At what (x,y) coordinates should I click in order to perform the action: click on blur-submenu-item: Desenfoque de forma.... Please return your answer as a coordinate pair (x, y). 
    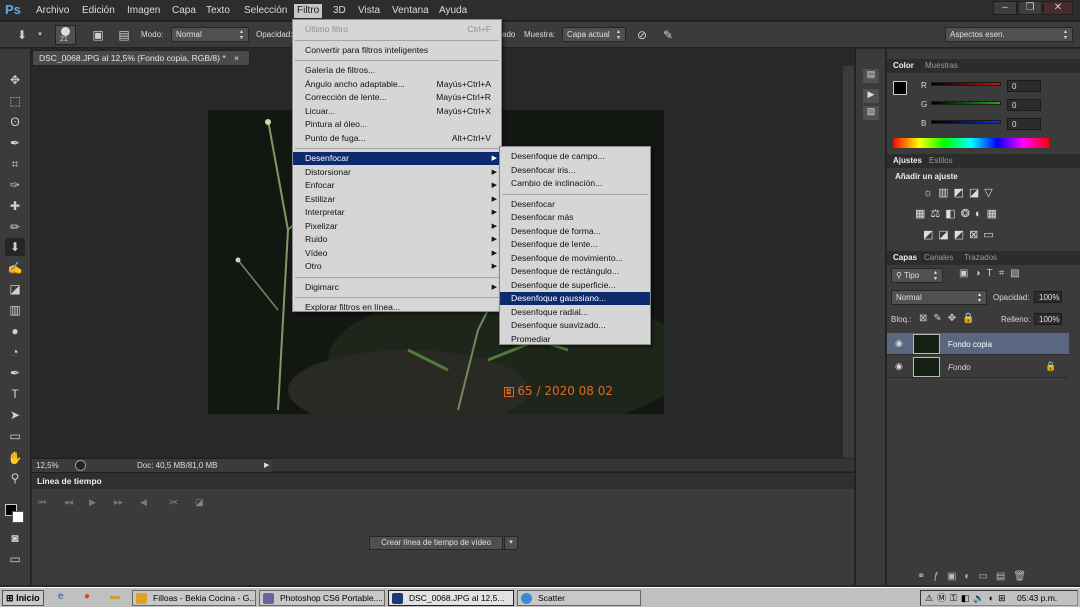
    Looking at the image, I should click on (575, 231).